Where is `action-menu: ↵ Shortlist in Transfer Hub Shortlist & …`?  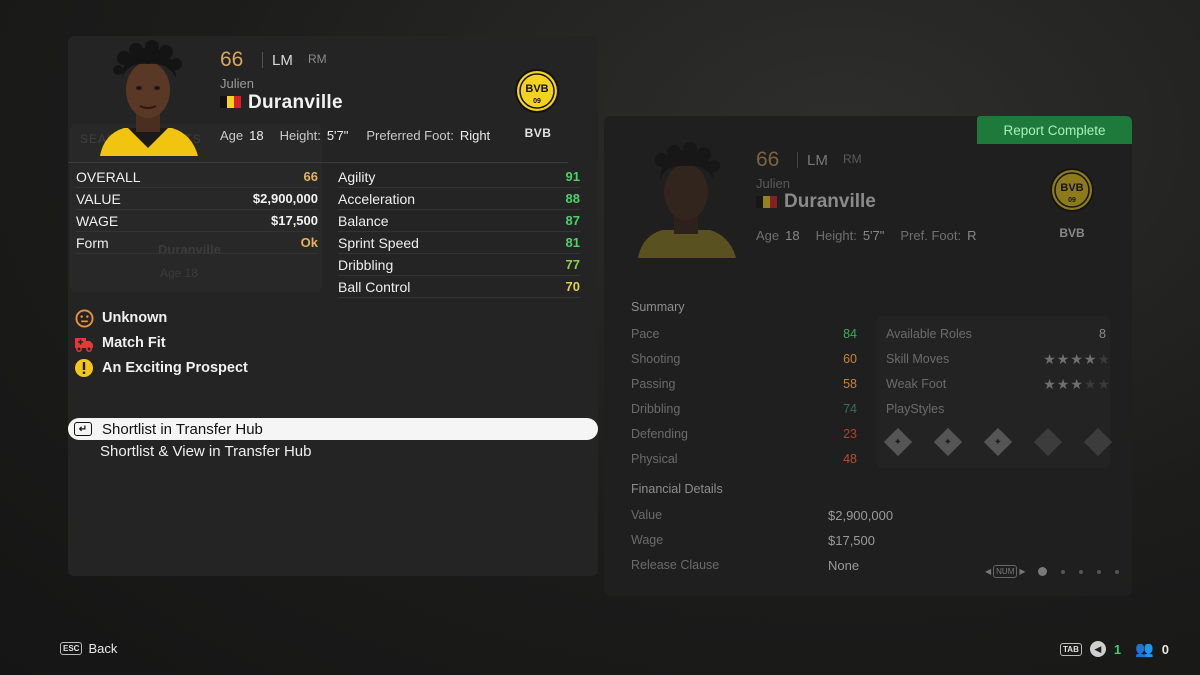 action-menu: ↵ Shortlist in Transfer Hub Shortlist & … is located at coordinates (333, 440).